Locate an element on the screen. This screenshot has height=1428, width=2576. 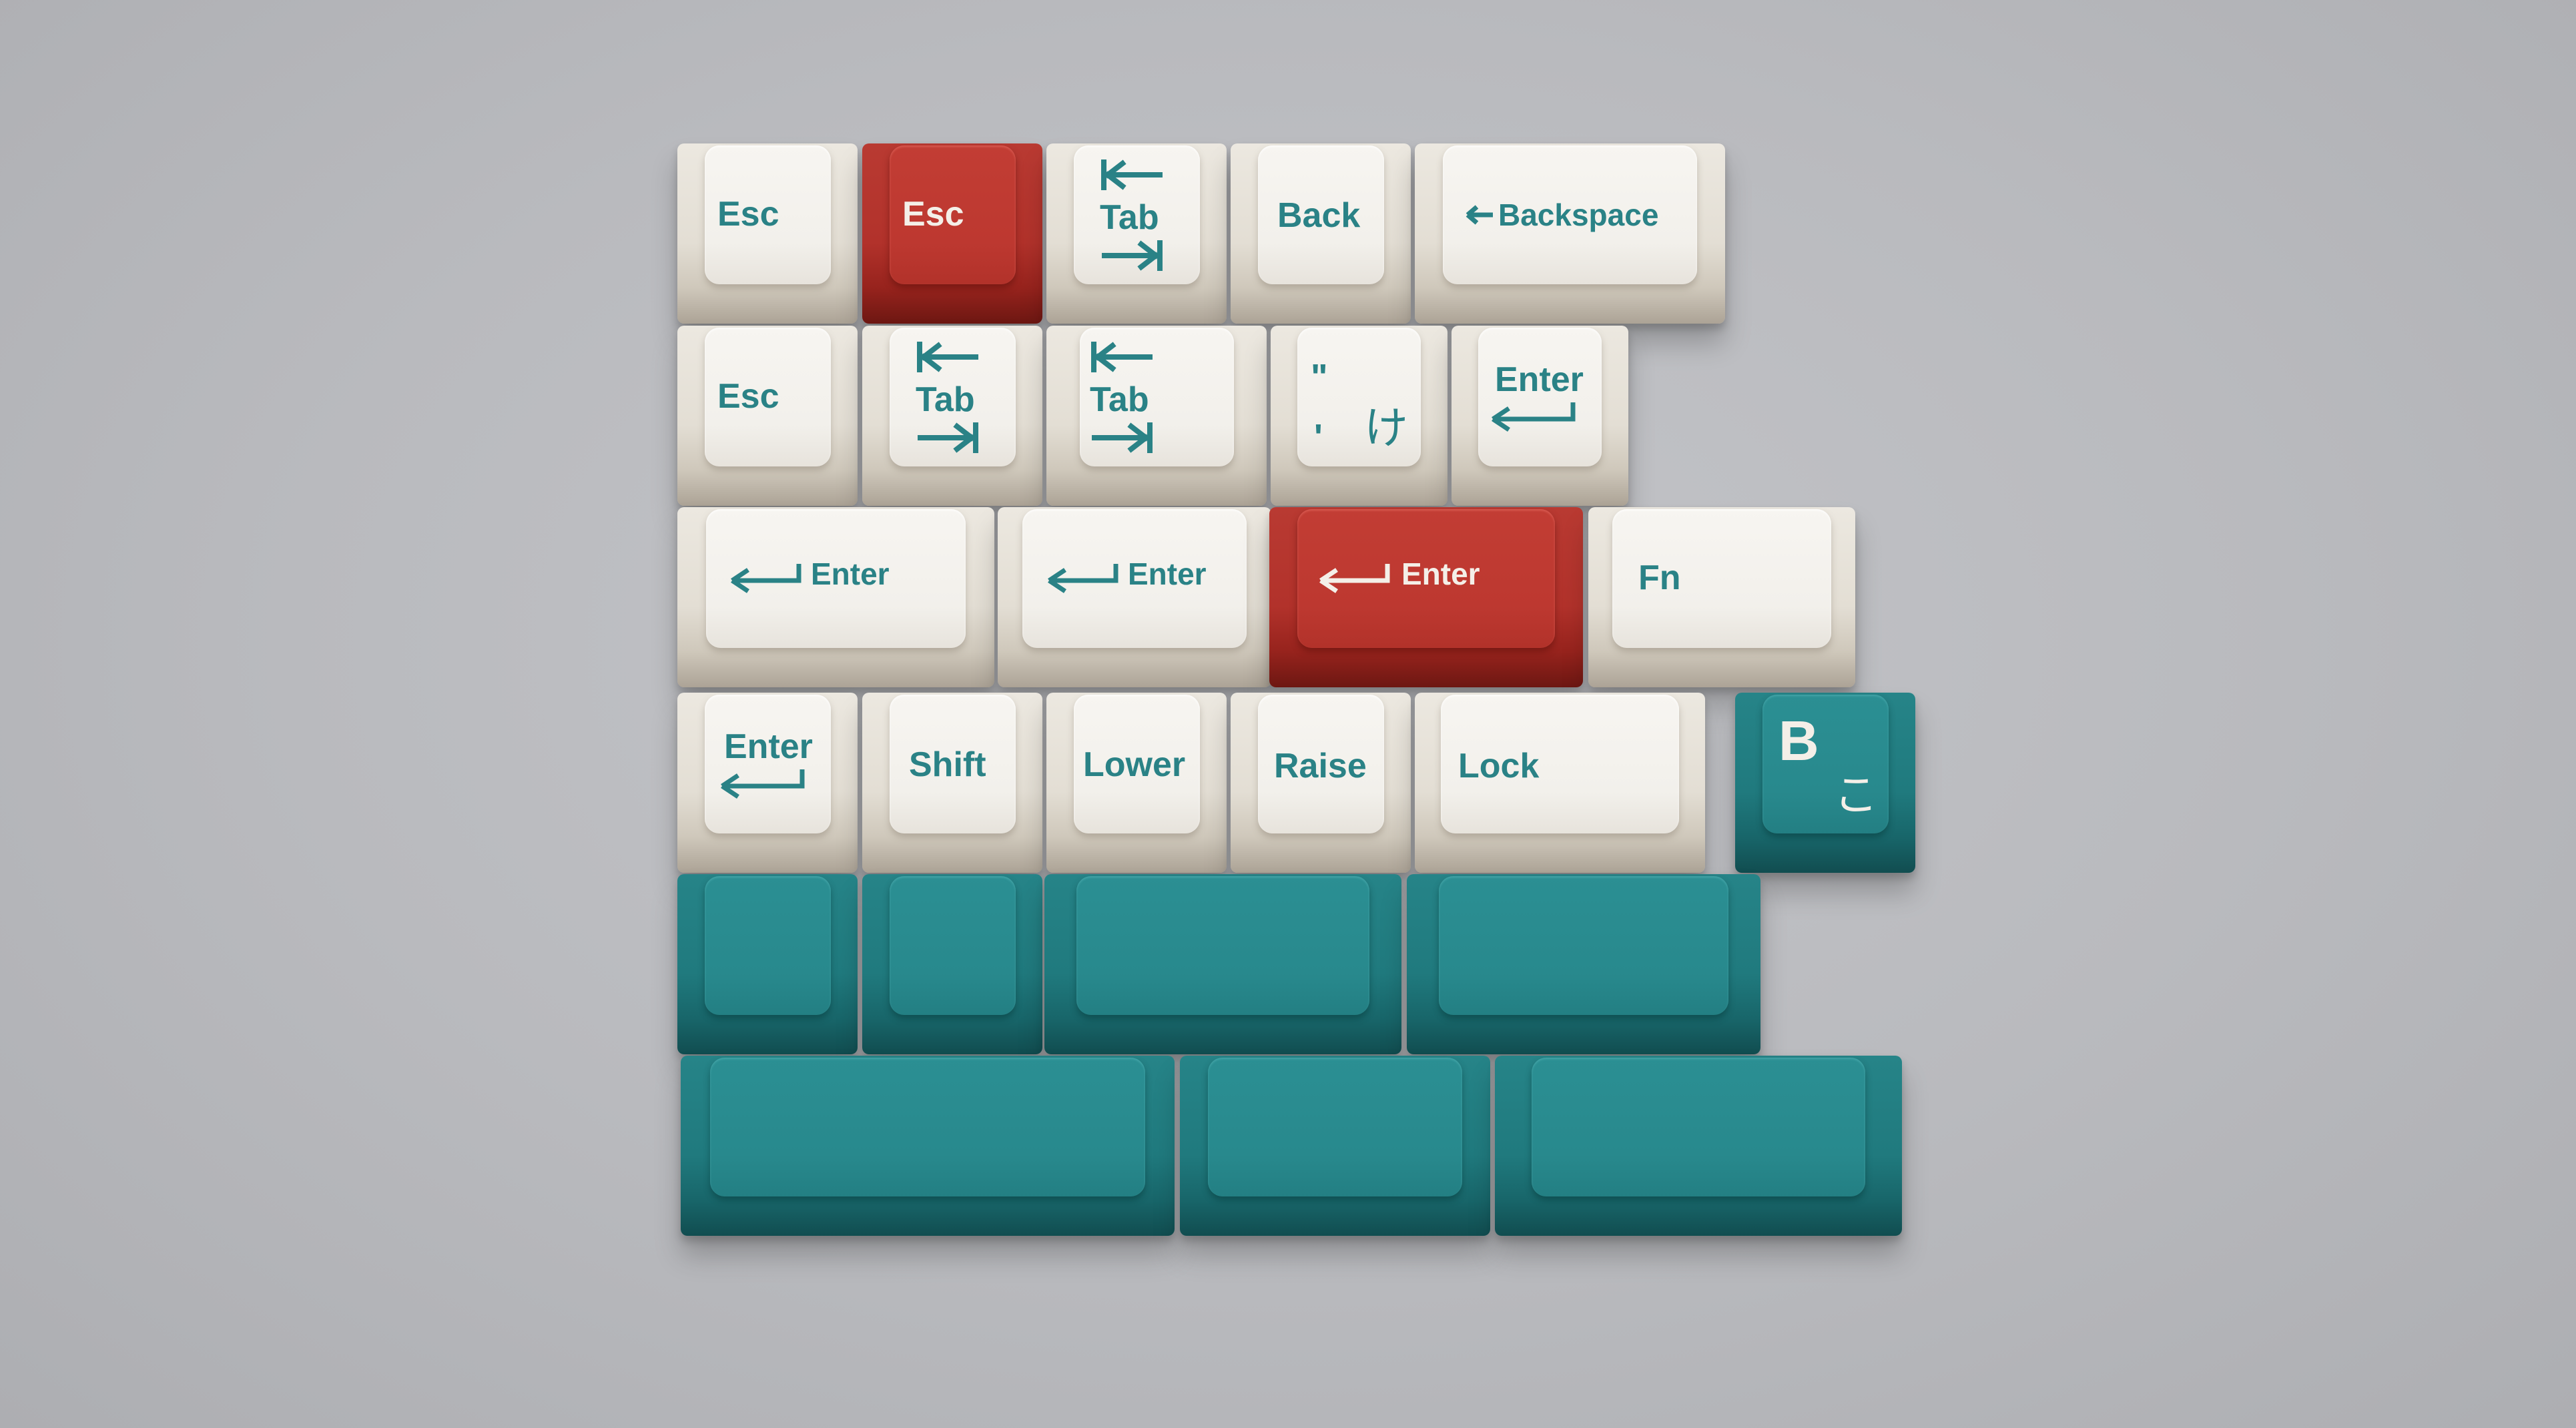
key-legend-bottom: ' is located at coordinates (1318, 437).